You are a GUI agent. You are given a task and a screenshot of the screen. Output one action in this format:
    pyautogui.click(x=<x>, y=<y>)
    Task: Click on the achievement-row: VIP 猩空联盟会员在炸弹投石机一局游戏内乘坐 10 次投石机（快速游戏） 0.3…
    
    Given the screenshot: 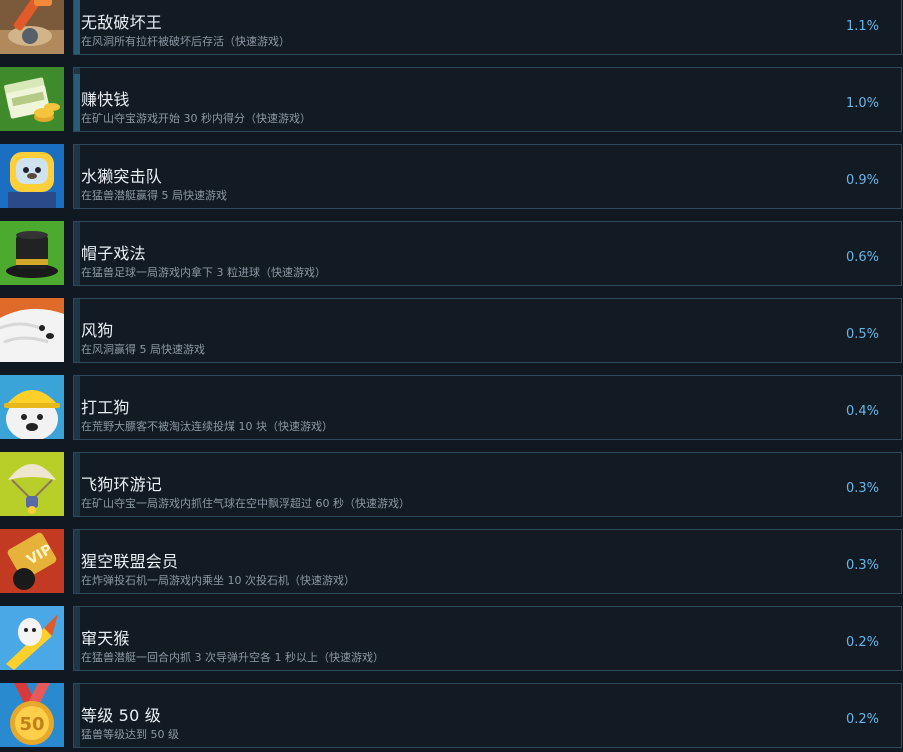 What is the action you would take?
    pyautogui.click(x=451, y=561)
    